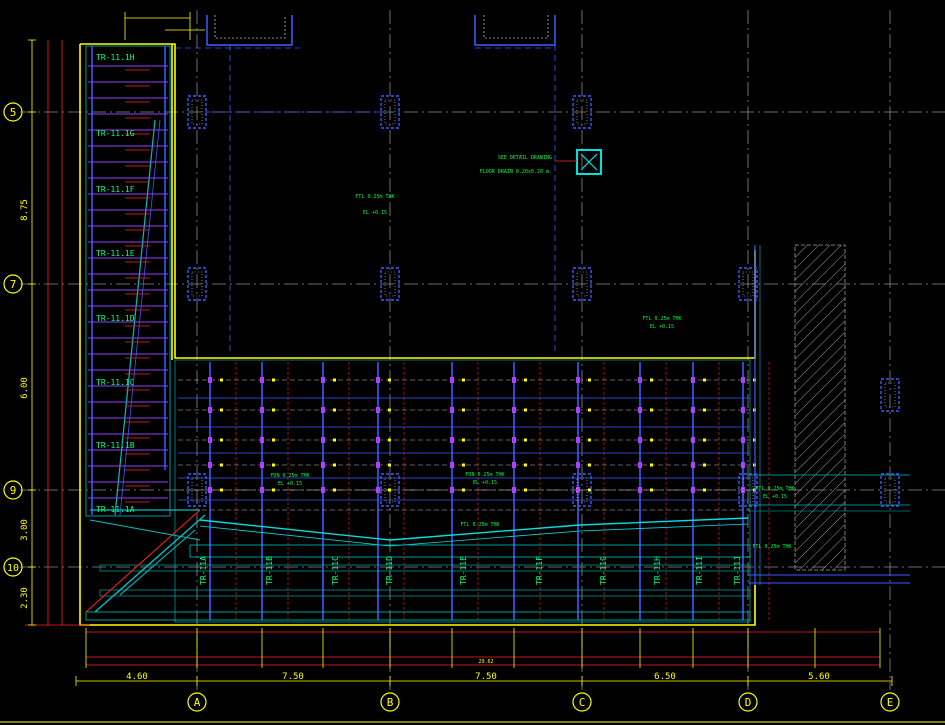 This screenshot has height=725, width=945. Describe the element at coordinates (516, 172) in the screenshot. I see `note-pit-drain: FLOOR DRAIN 0.20x0.20 m.` at that location.